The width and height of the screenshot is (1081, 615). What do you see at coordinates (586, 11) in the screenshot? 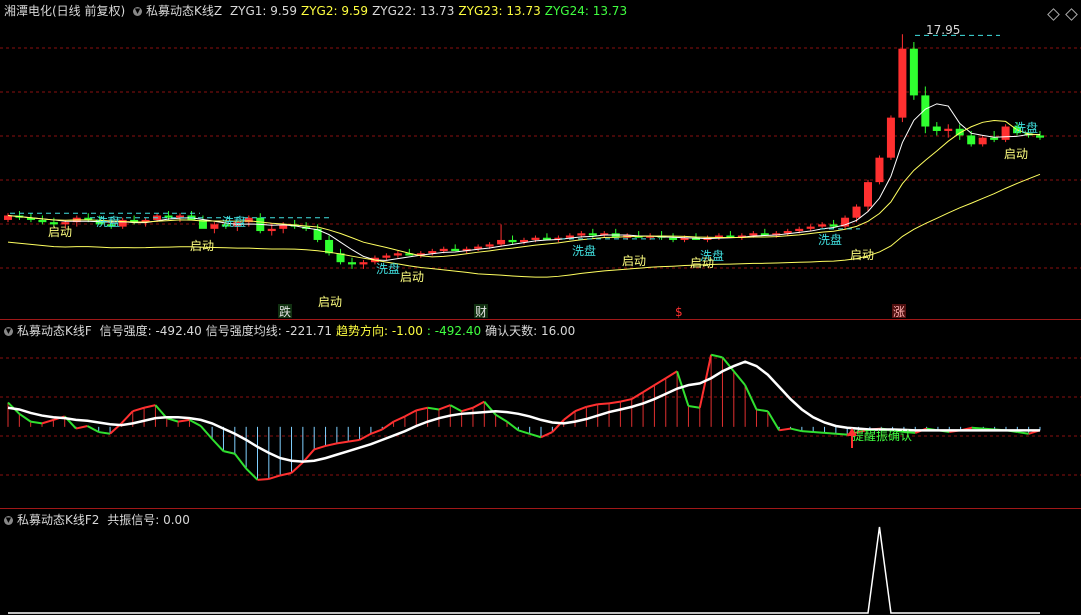
I see `indicator-value: ZYG24: 13.73` at bounding box center [586, 11].